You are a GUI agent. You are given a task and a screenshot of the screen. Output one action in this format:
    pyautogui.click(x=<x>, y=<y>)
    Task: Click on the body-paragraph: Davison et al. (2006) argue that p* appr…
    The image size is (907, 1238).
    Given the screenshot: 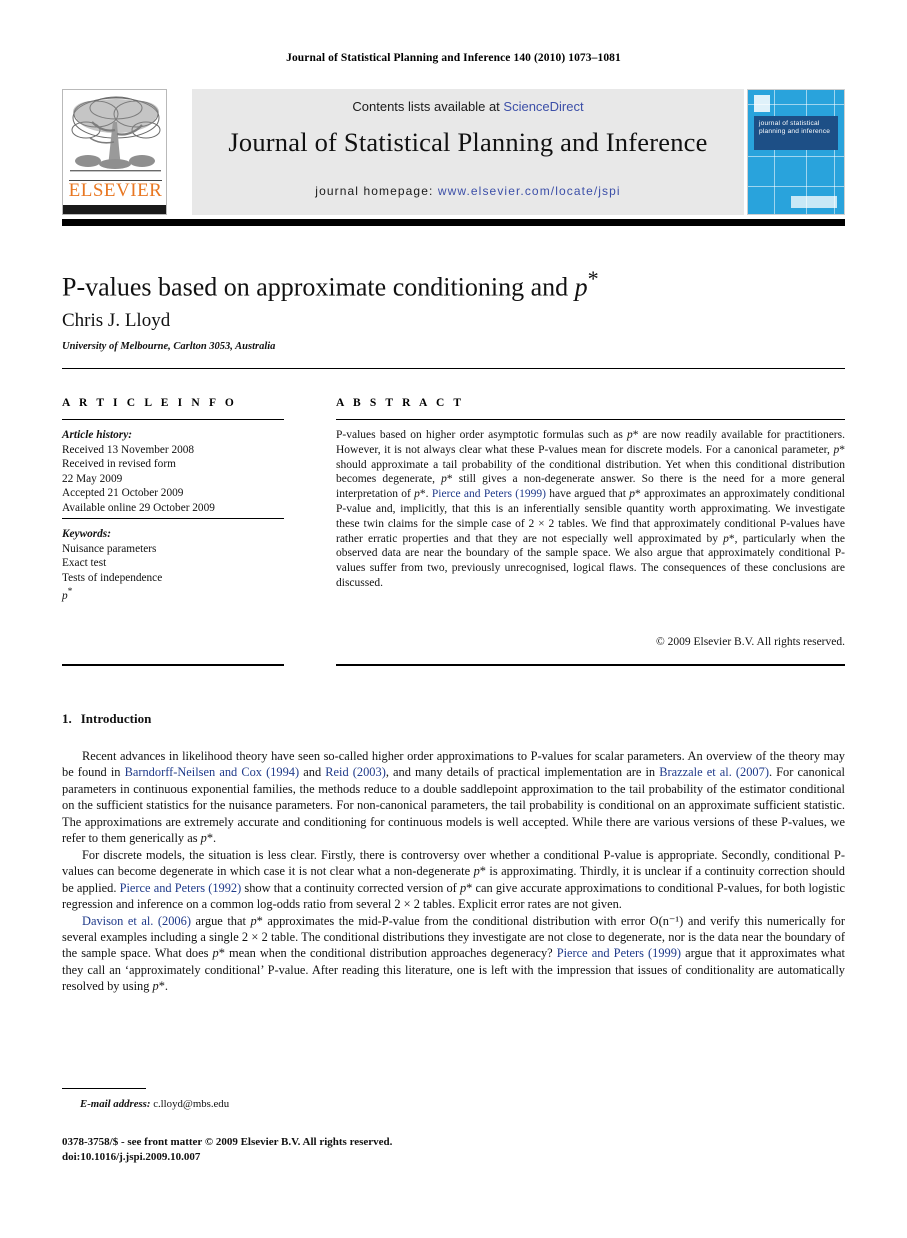 What is the action you would take?
    pyautogui.click(x=453, y=954)
    